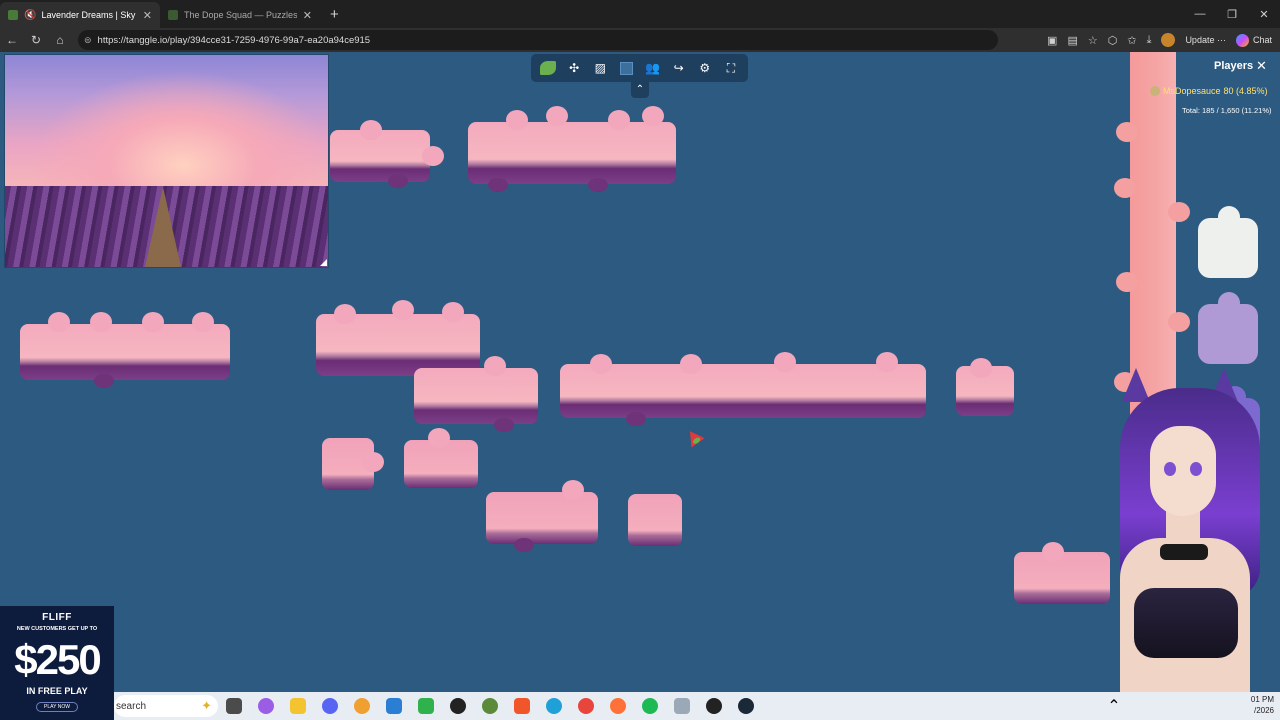  What do you see at coordinates (426, 706) in the screenshot?
I see `h-app-icon` at bounding box center [426, 706].